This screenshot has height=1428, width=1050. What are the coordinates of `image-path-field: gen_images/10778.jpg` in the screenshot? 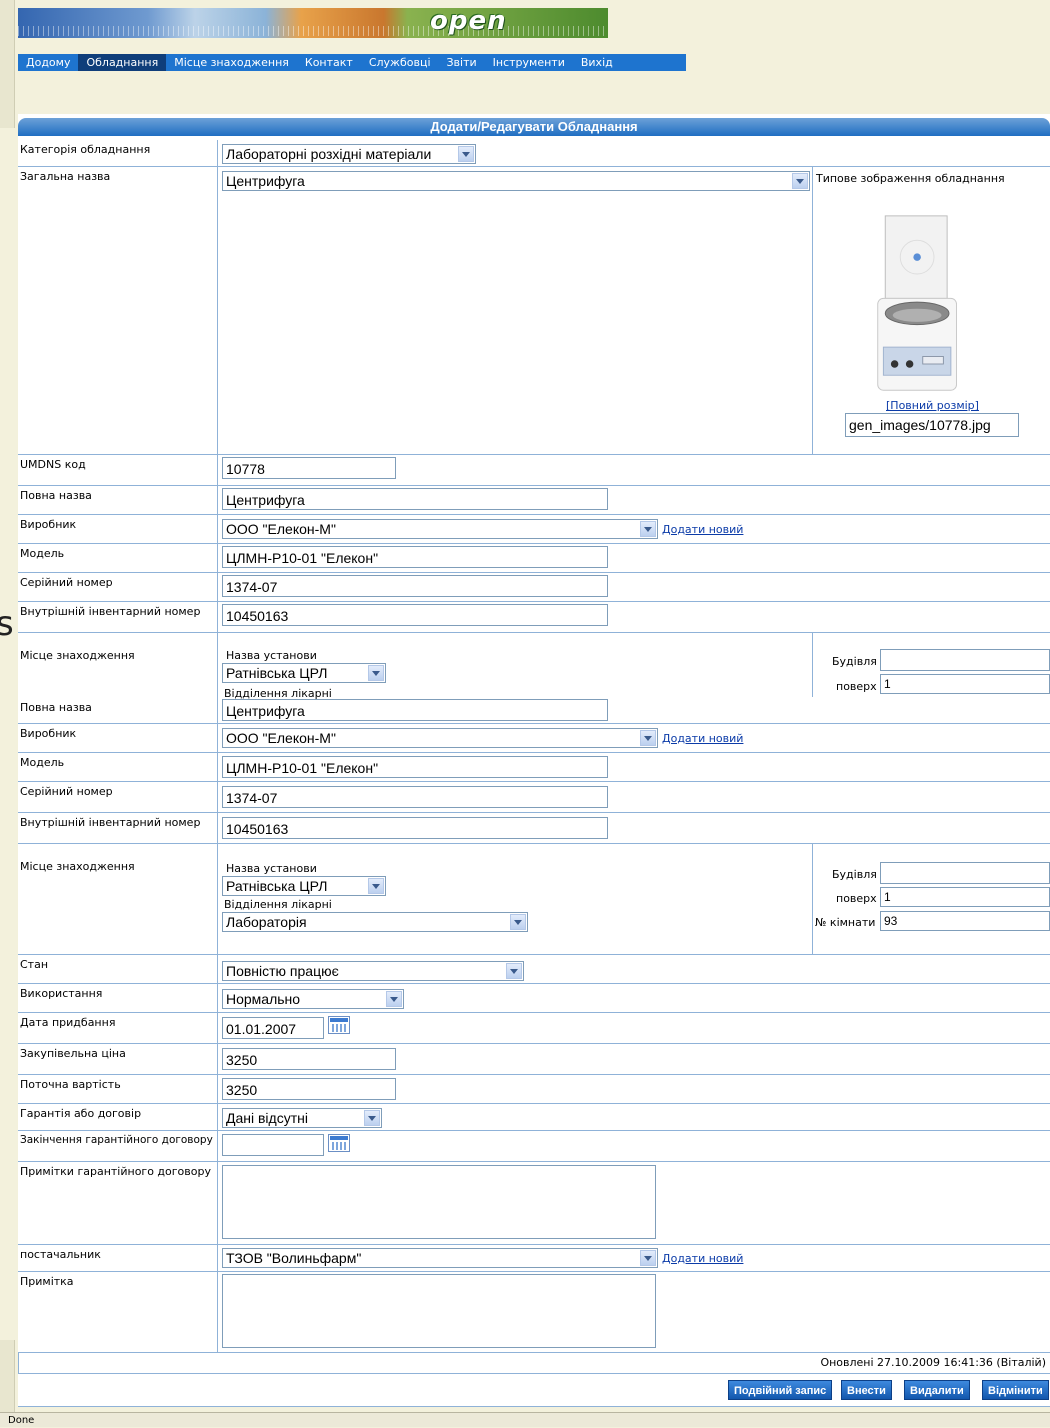 It's located at (932, 425).